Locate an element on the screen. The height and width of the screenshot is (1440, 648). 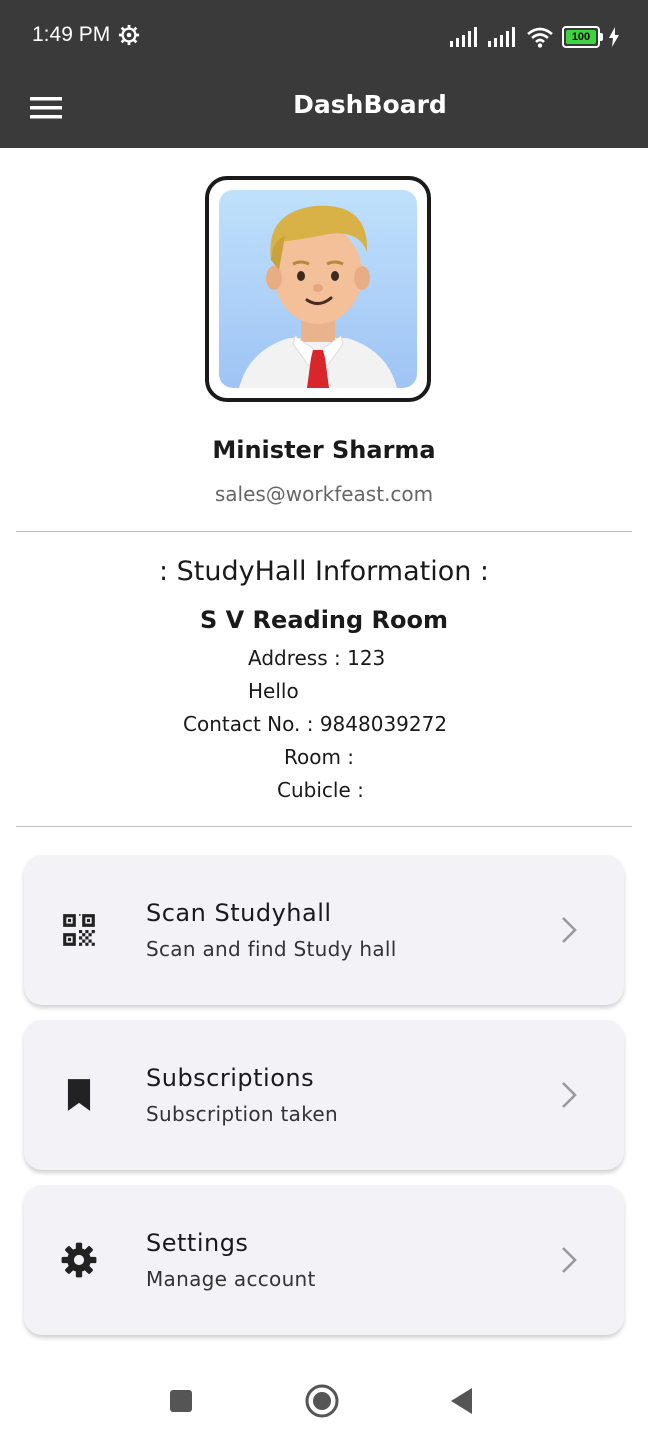
studyhall-room: Room : is located at coordinates (319, 757).